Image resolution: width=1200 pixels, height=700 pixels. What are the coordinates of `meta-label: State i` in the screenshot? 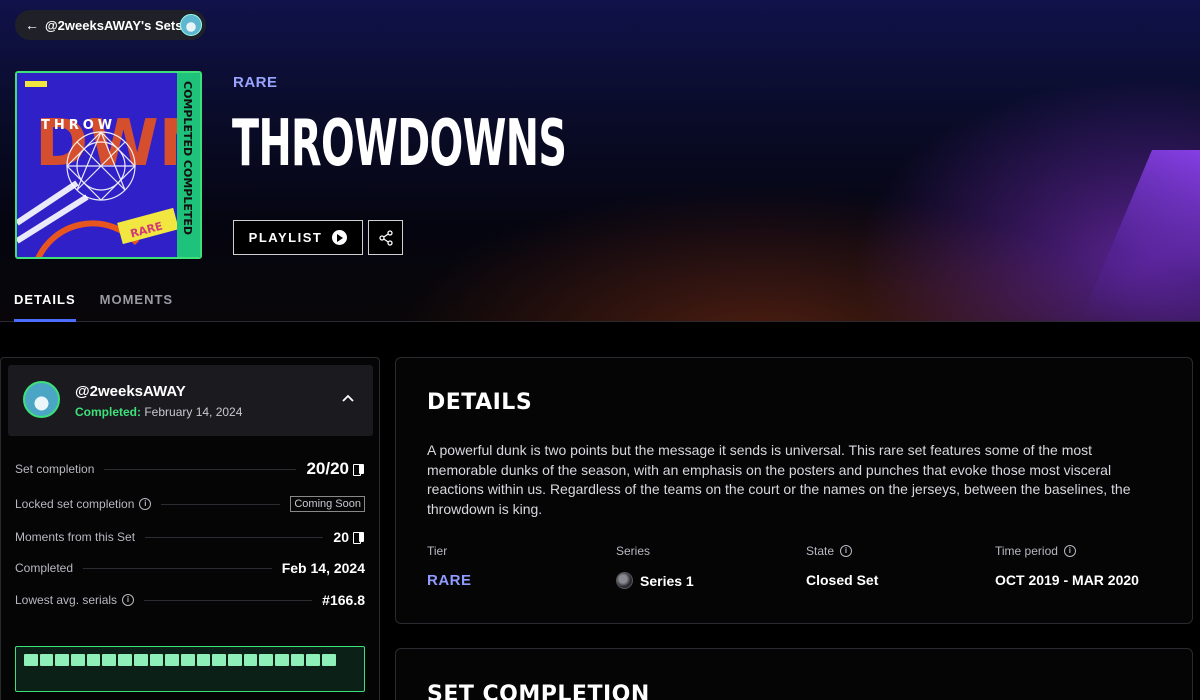 It's located at (842, 551).